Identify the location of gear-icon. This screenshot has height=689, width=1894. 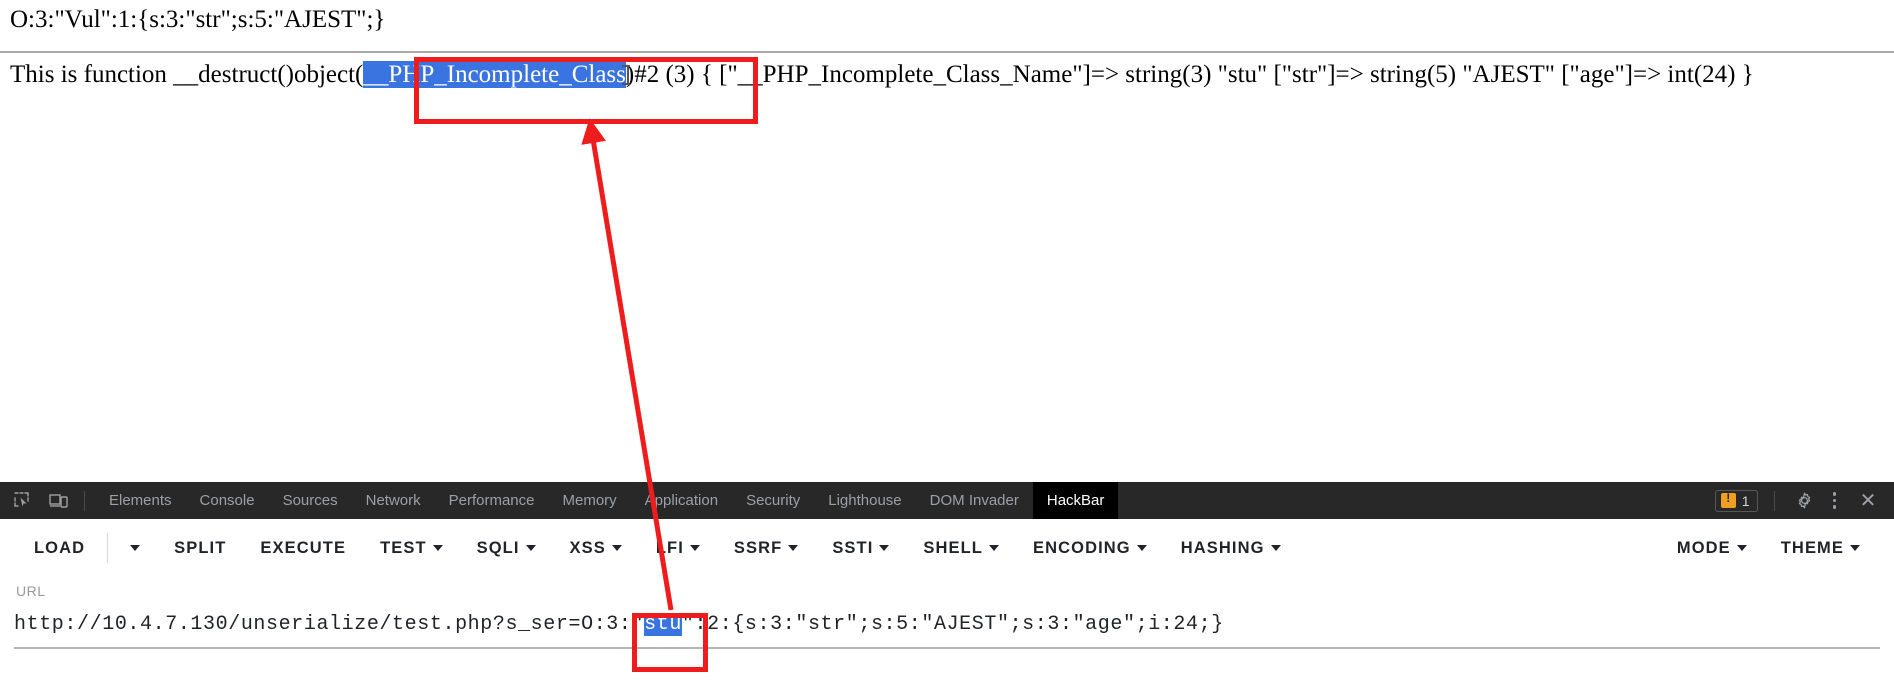
(1805, 501).